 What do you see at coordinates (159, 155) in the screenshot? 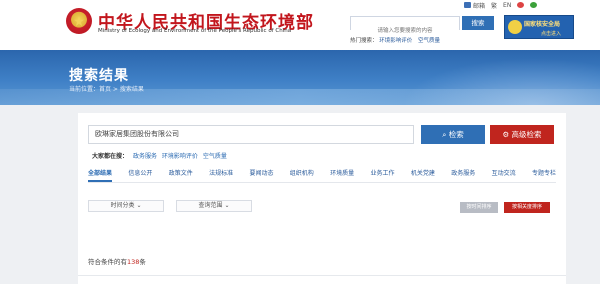
I see `popular-categories: 大家都在搜： 政务服务 环境影响评价 空气质量` at bounding box center [159, 155].